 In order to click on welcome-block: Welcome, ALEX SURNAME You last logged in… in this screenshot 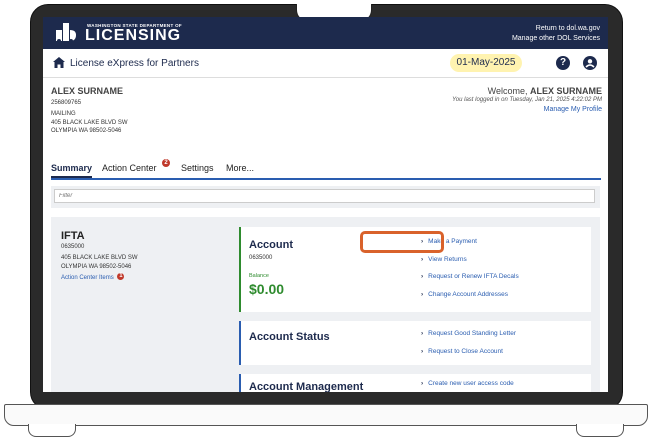, I will do `click(527, 100)`.